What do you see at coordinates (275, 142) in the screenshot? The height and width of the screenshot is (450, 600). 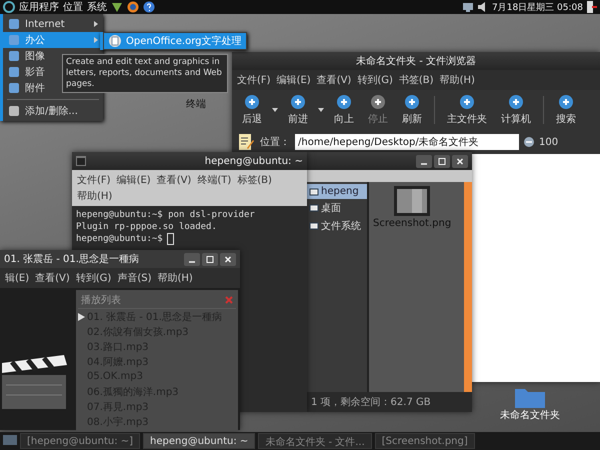 I see `location-label: 位置：` at bounding box center [275, 142].